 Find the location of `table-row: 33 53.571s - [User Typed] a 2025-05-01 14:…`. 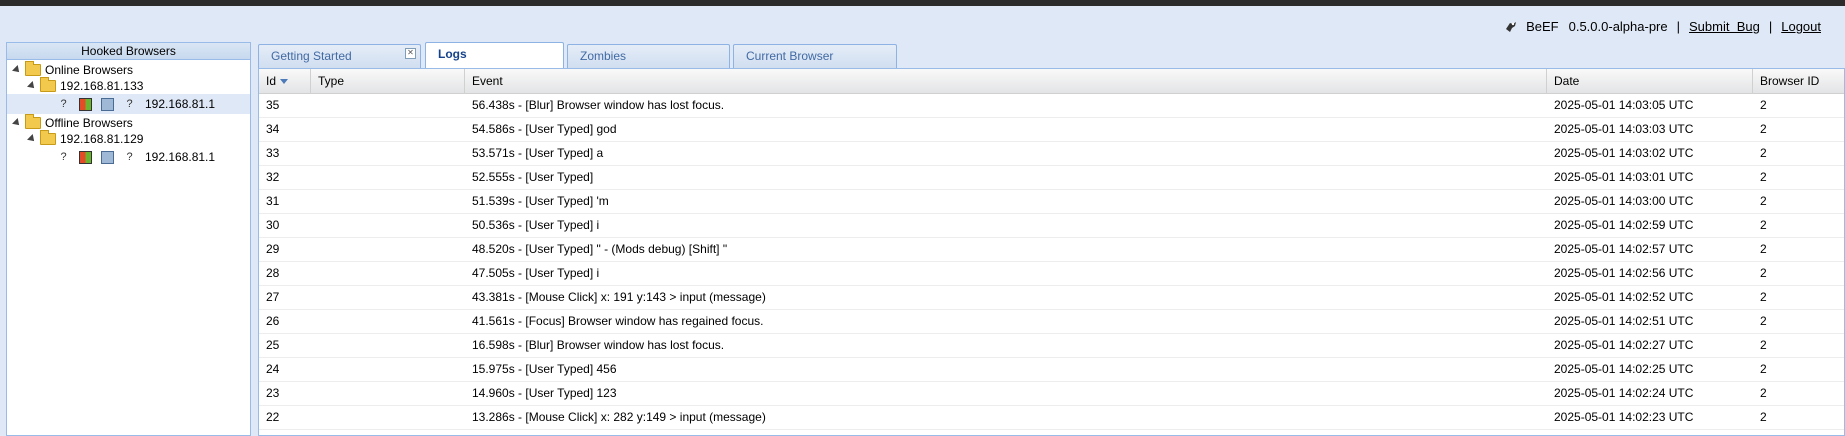

table-row: 33 53.571s - [User Typed] a 2025-05-01 14:… is located at coordinates (1051, 154).